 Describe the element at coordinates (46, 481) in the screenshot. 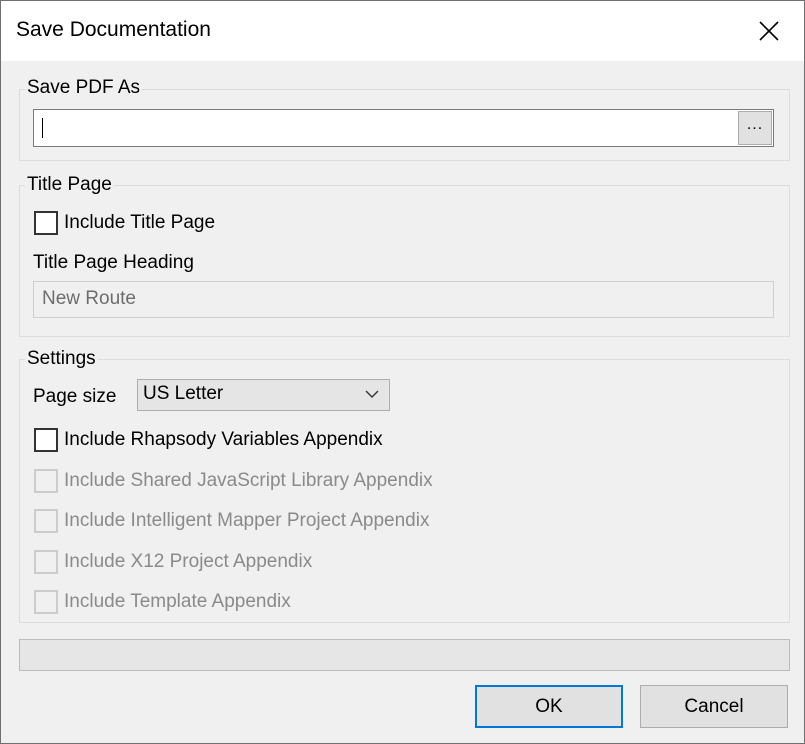

I see `include-shared-js-library-checkbox` at that location.